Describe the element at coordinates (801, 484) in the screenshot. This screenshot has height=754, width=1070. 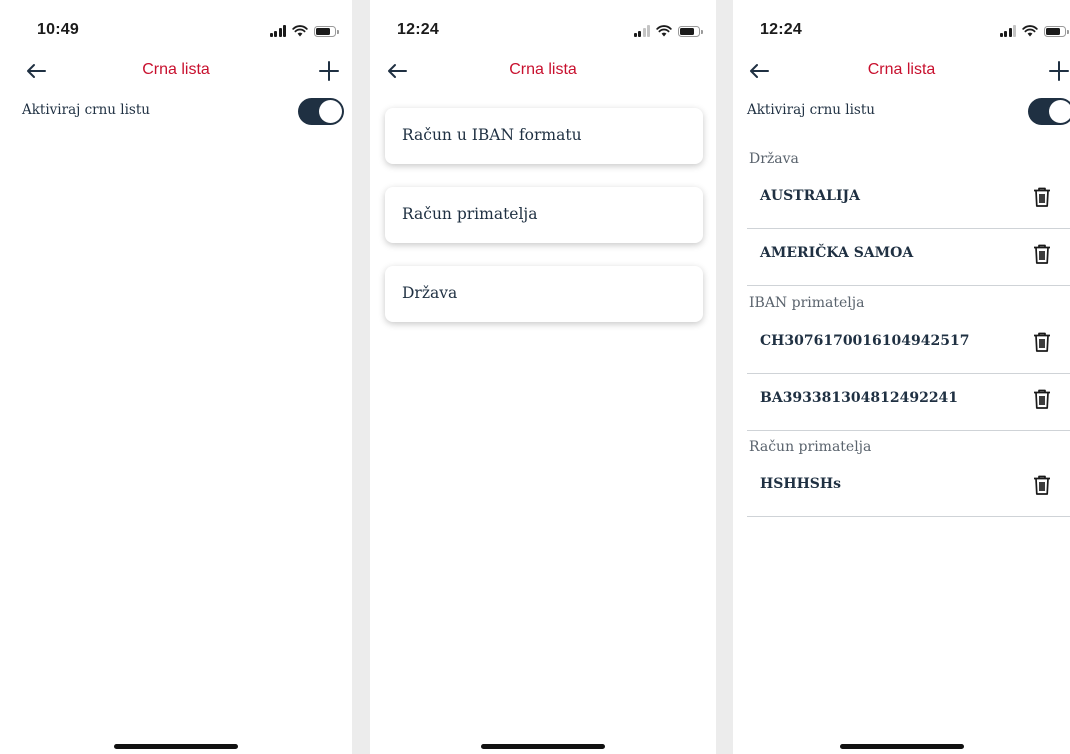
I see `list-item-label: HSHHSHs` at that location.